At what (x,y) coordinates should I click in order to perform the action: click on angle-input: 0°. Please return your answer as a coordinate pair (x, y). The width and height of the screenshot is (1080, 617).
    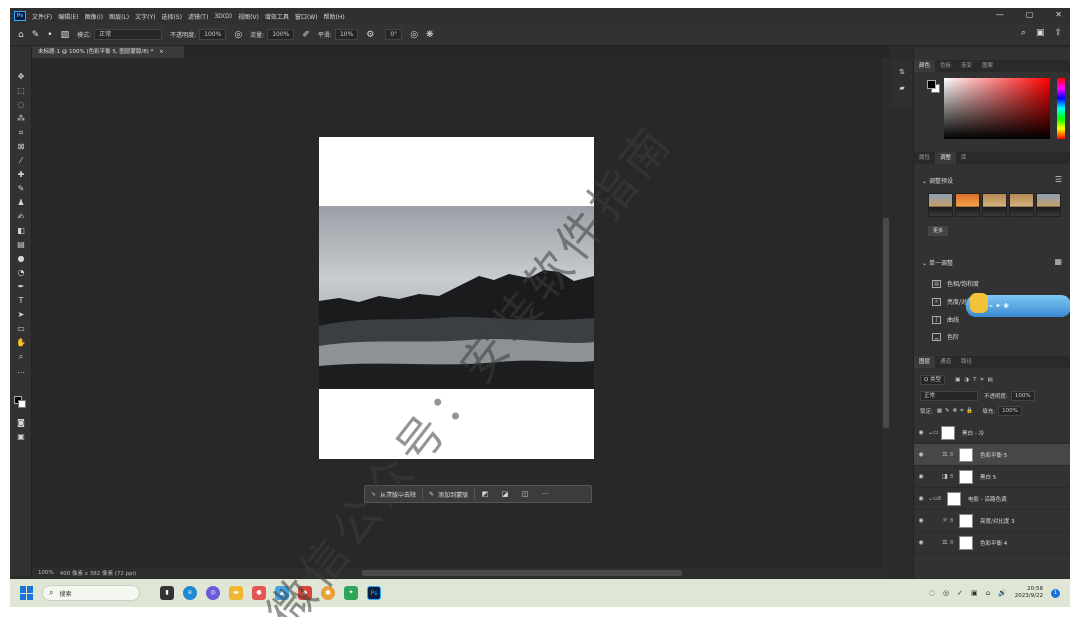
    Looking at the image, I should click on (394, 34).